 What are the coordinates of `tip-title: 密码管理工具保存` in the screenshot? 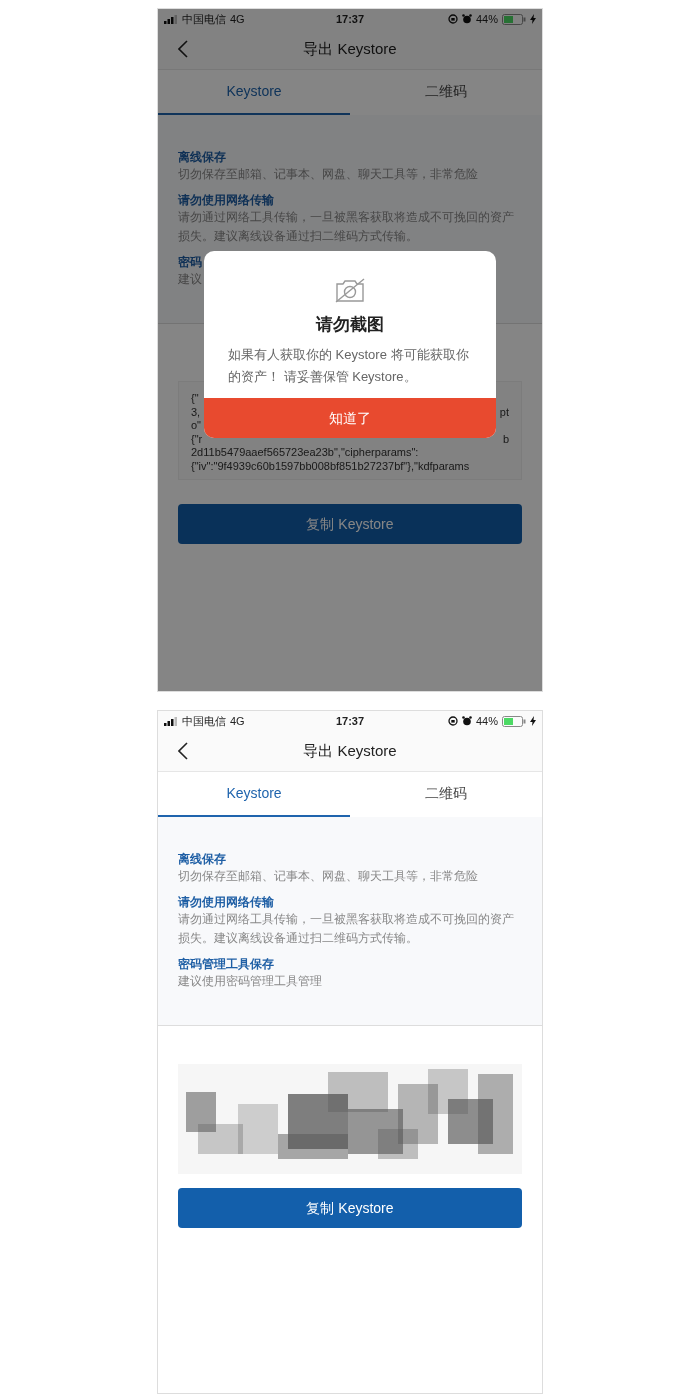 It's located at (226, 964).